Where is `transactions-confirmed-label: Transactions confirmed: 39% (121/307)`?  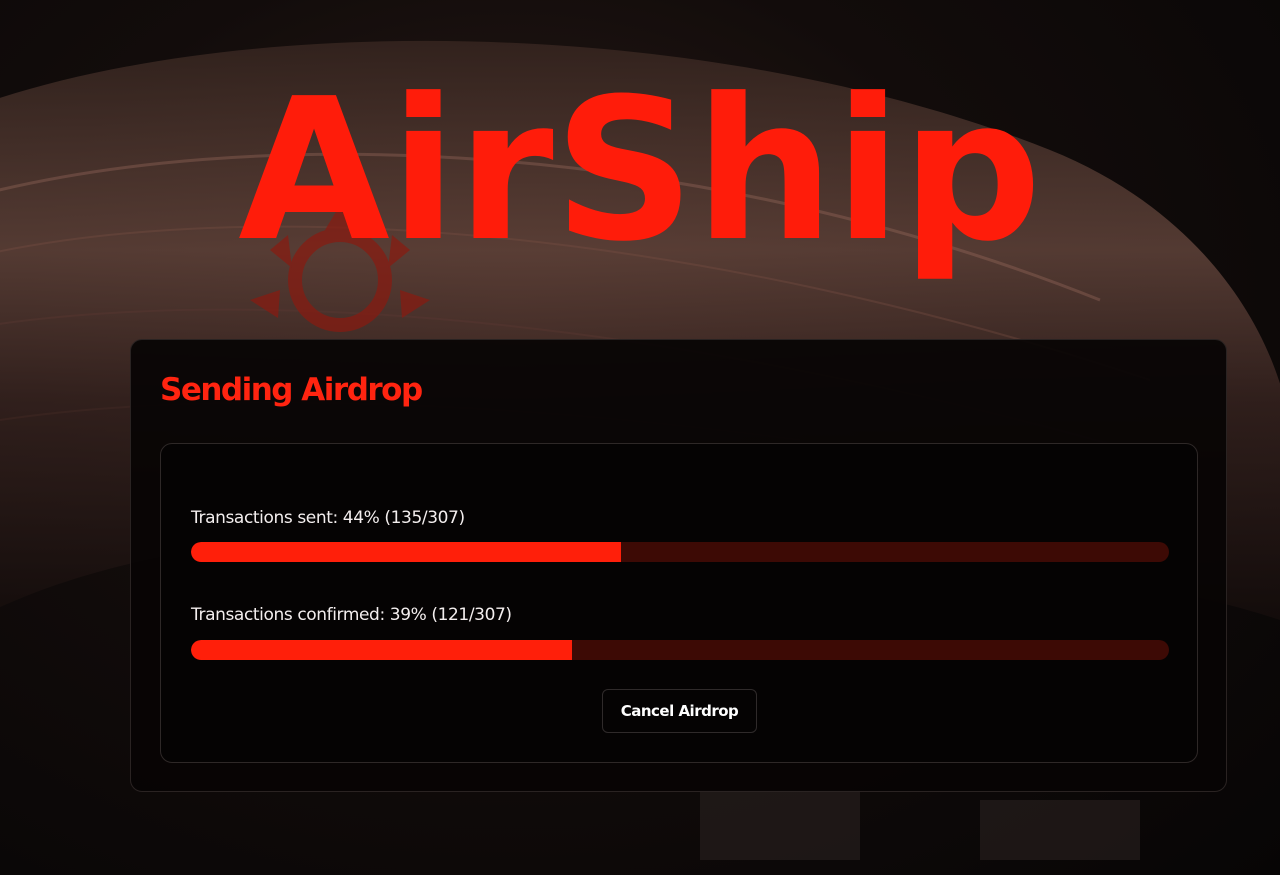 transactions-confirmed-label: Transactions confirmed: 39% (121/307) is located at coordinates (351, 615).